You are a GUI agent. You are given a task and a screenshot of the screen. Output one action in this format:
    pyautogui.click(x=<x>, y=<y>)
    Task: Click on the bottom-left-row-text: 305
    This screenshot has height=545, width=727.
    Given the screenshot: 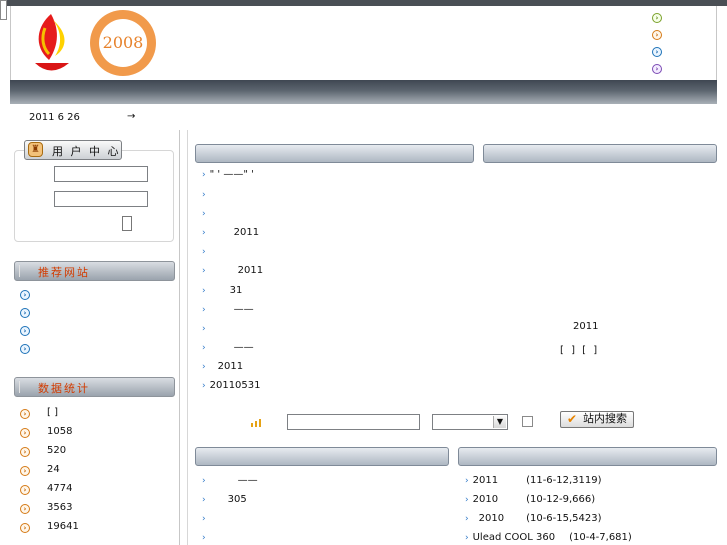 What is the action you would take?
    pyautogui.click(x=237, y=499)
    